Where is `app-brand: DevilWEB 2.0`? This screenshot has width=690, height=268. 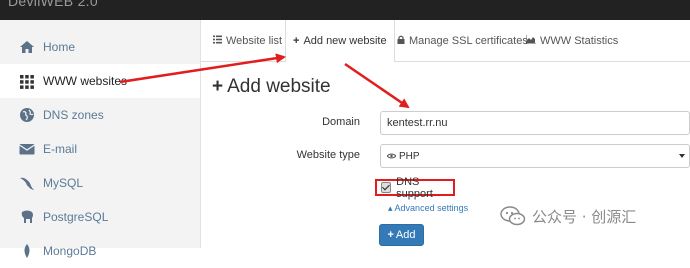
app-brand: DevilWEB 2.0 is located at coordinates (53, 4).